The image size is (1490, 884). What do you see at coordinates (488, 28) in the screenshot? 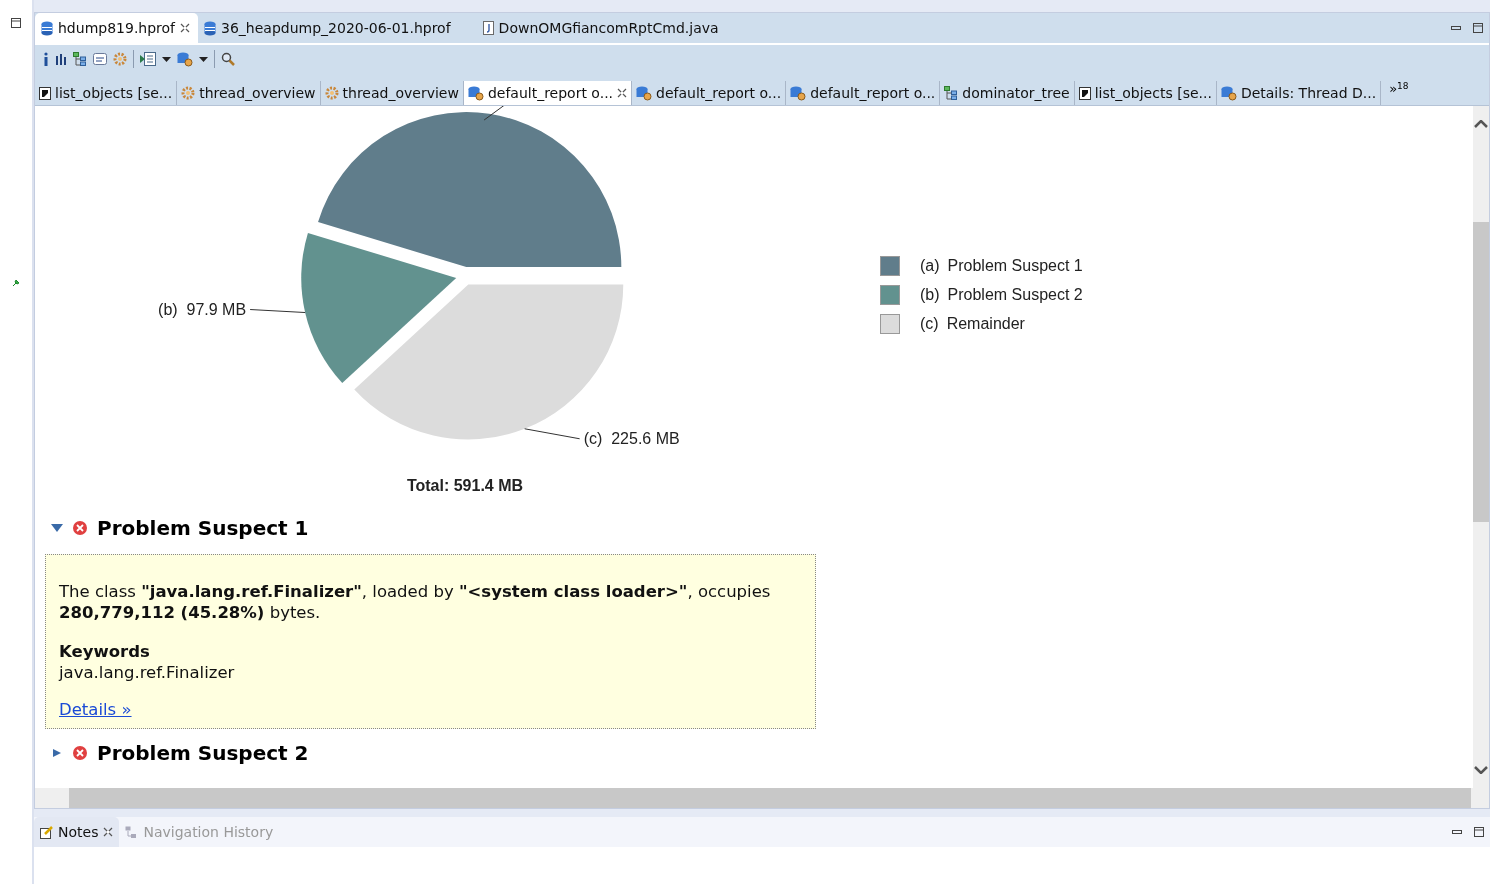
I see `file-icon` at bounding box center [488, 28].